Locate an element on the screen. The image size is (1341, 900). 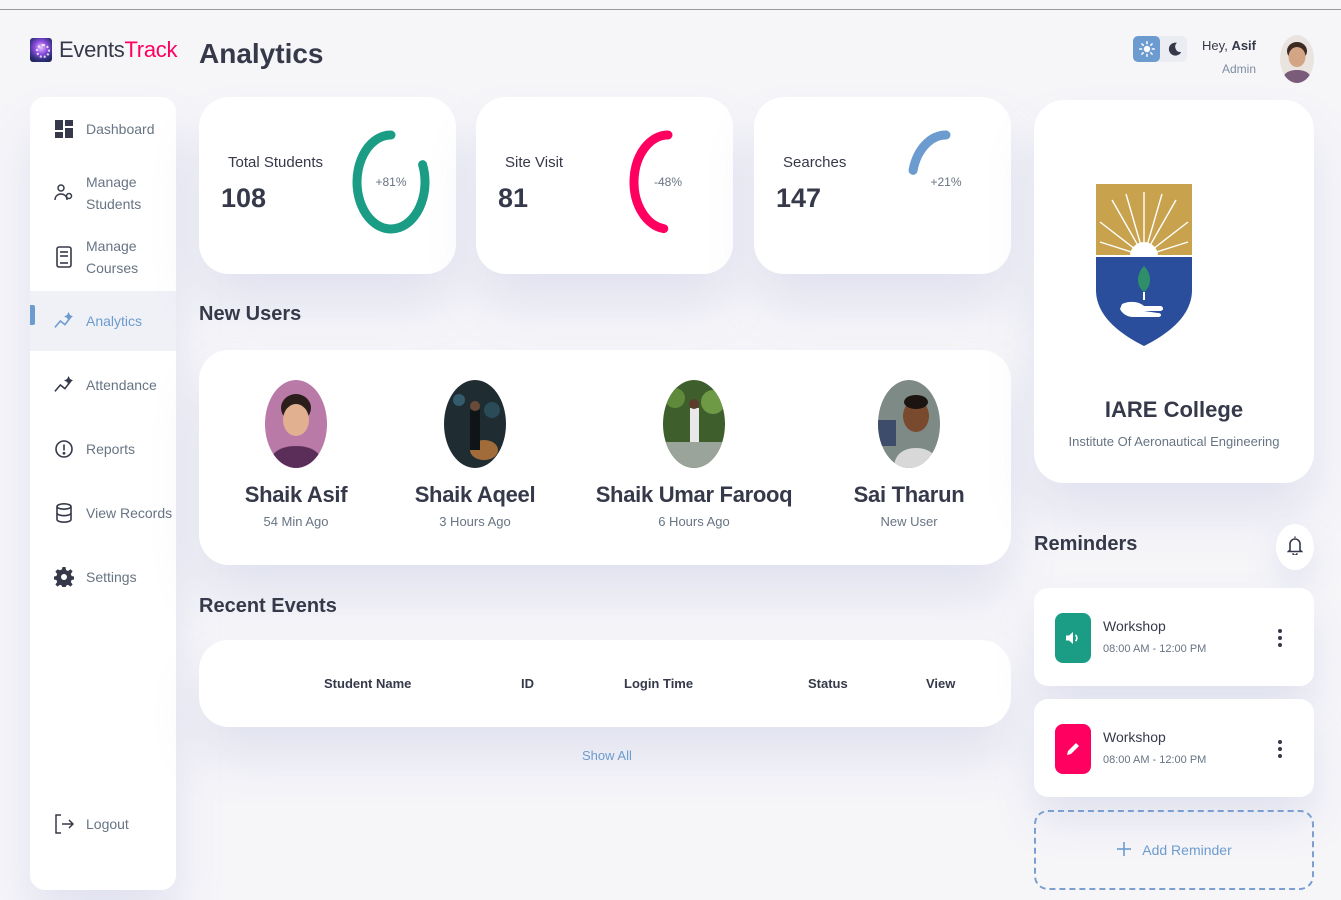
college-subtitle: Institute Of Aeronautical Engineering is located at coordinates (1174, 441).